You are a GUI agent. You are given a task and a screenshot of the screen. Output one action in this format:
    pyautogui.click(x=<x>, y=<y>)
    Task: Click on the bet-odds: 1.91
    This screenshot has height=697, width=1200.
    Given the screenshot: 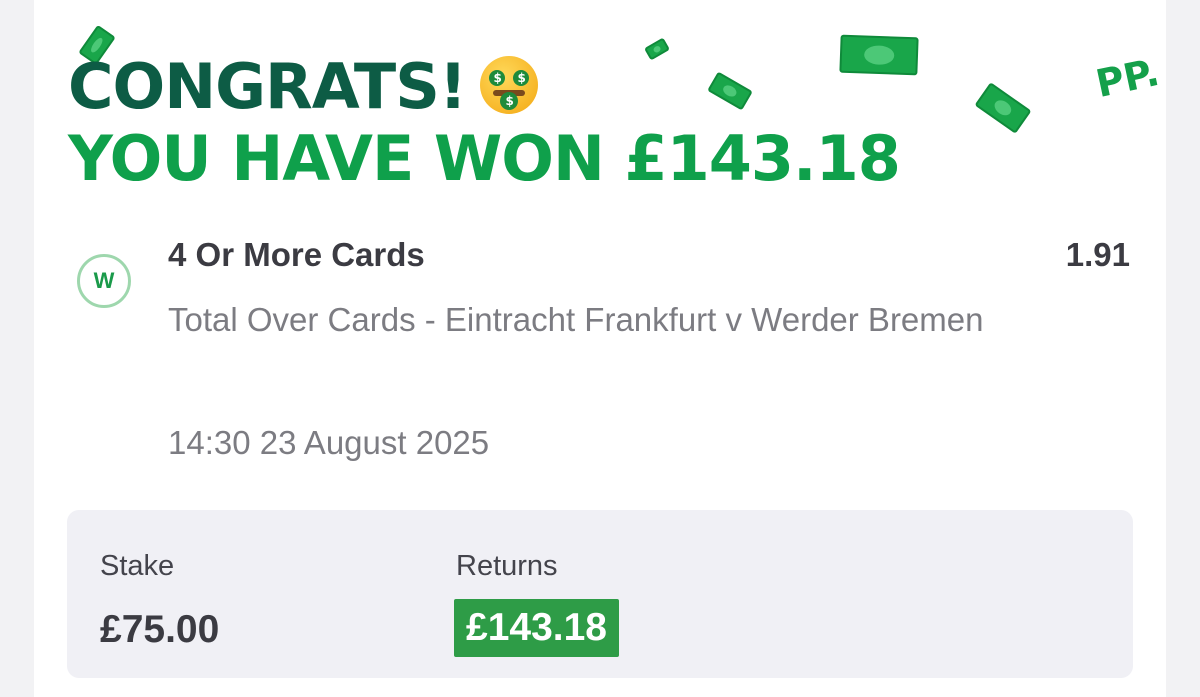 What is the action you would take?
    pyautogui.click(x=1097, y=254)
    